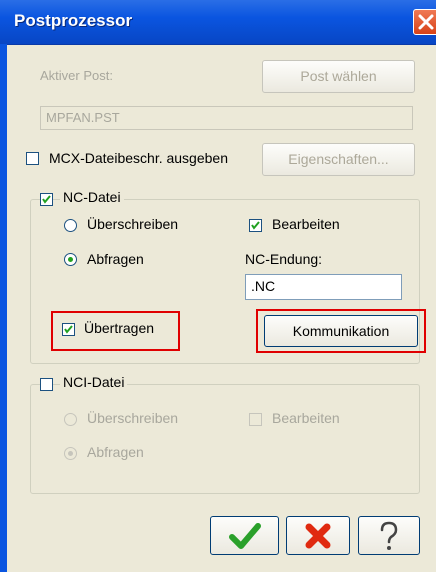 The height and width of the screenshot is (572, 436). I want to click on nci-edit-label: Bearbeiten, so click(306, 418).